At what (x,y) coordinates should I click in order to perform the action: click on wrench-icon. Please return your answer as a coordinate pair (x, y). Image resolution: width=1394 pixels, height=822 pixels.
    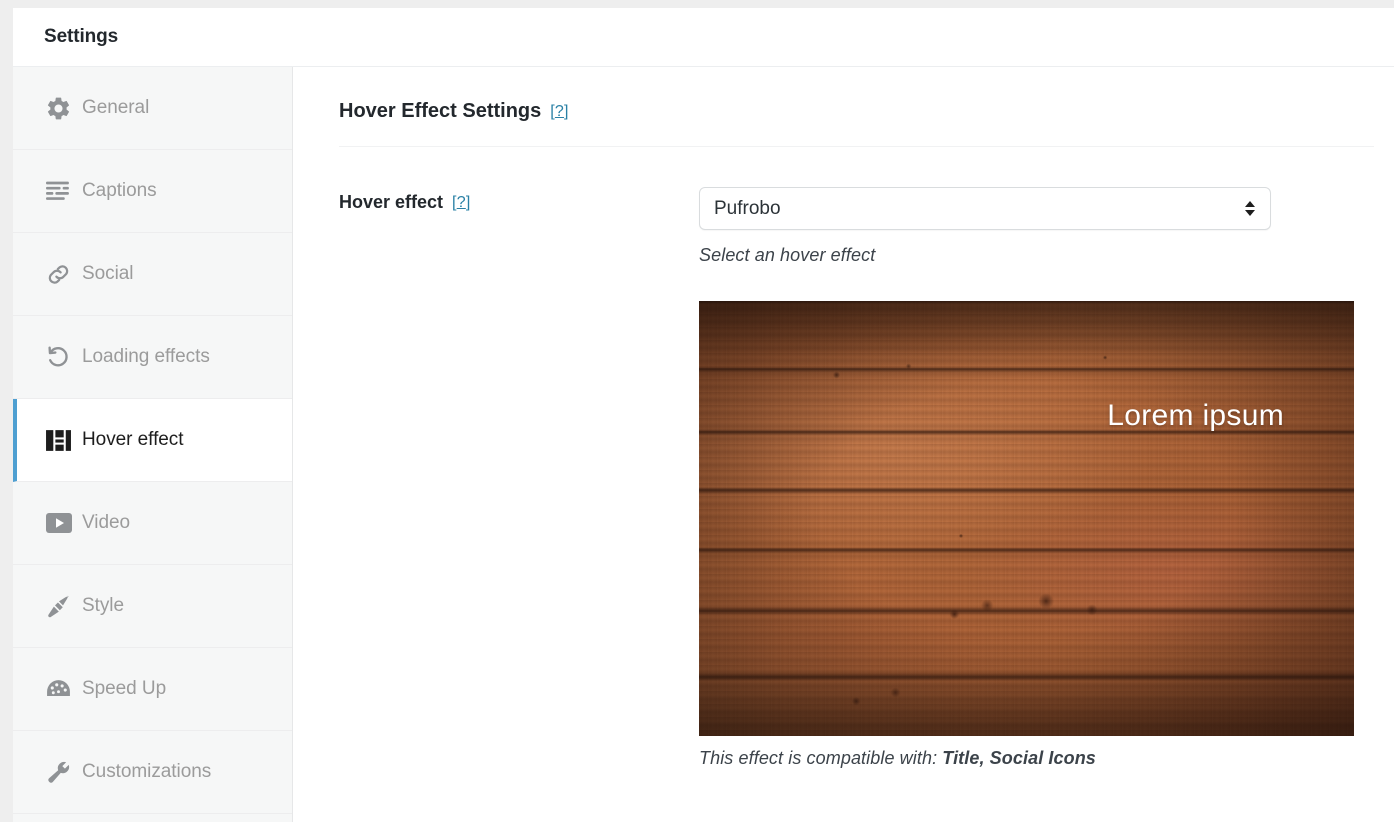
    Looking at the image, I should click on (60, 772).